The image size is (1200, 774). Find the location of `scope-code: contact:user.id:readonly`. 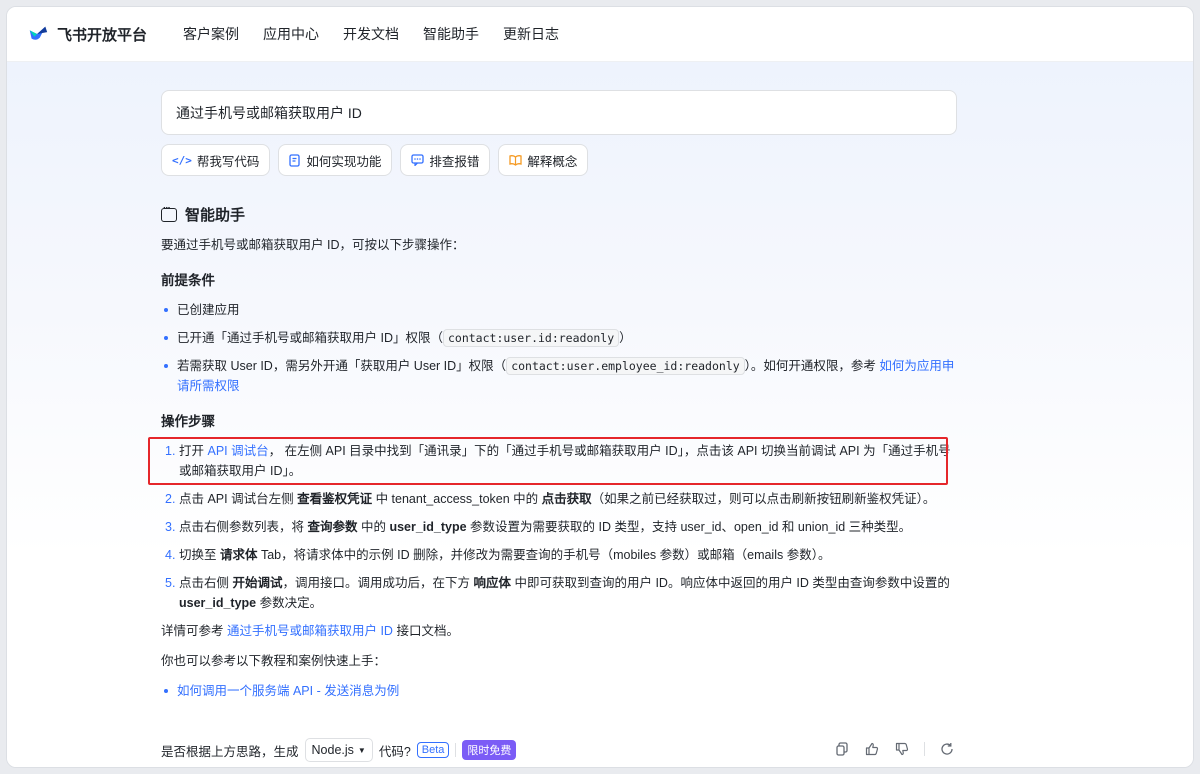

scope-code: contact:user.id:readonly is located at coordinates (531, 338).